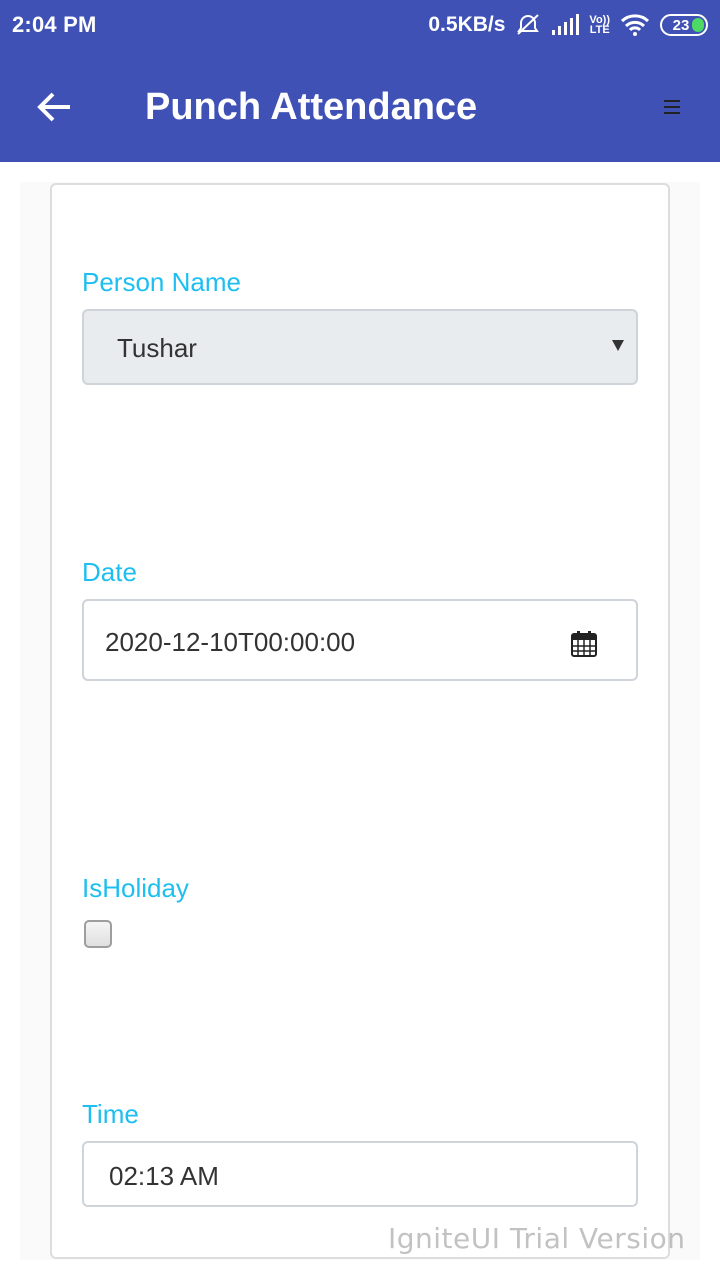 This screenshot has height=1280, width=720. I want to click on status-time: 2:04 PM, so click(54, 24).